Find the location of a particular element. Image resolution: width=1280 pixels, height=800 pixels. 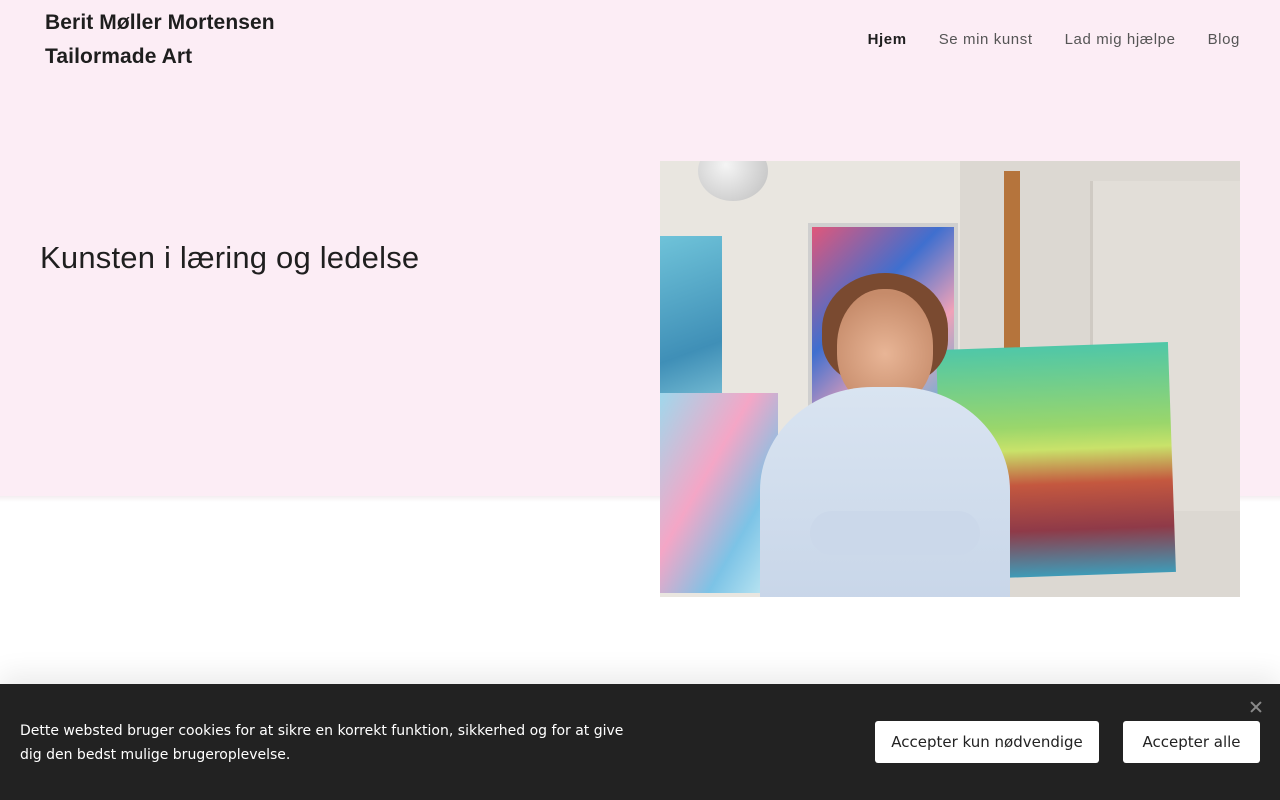

photo-shirt is located at coordinates (885, 492).